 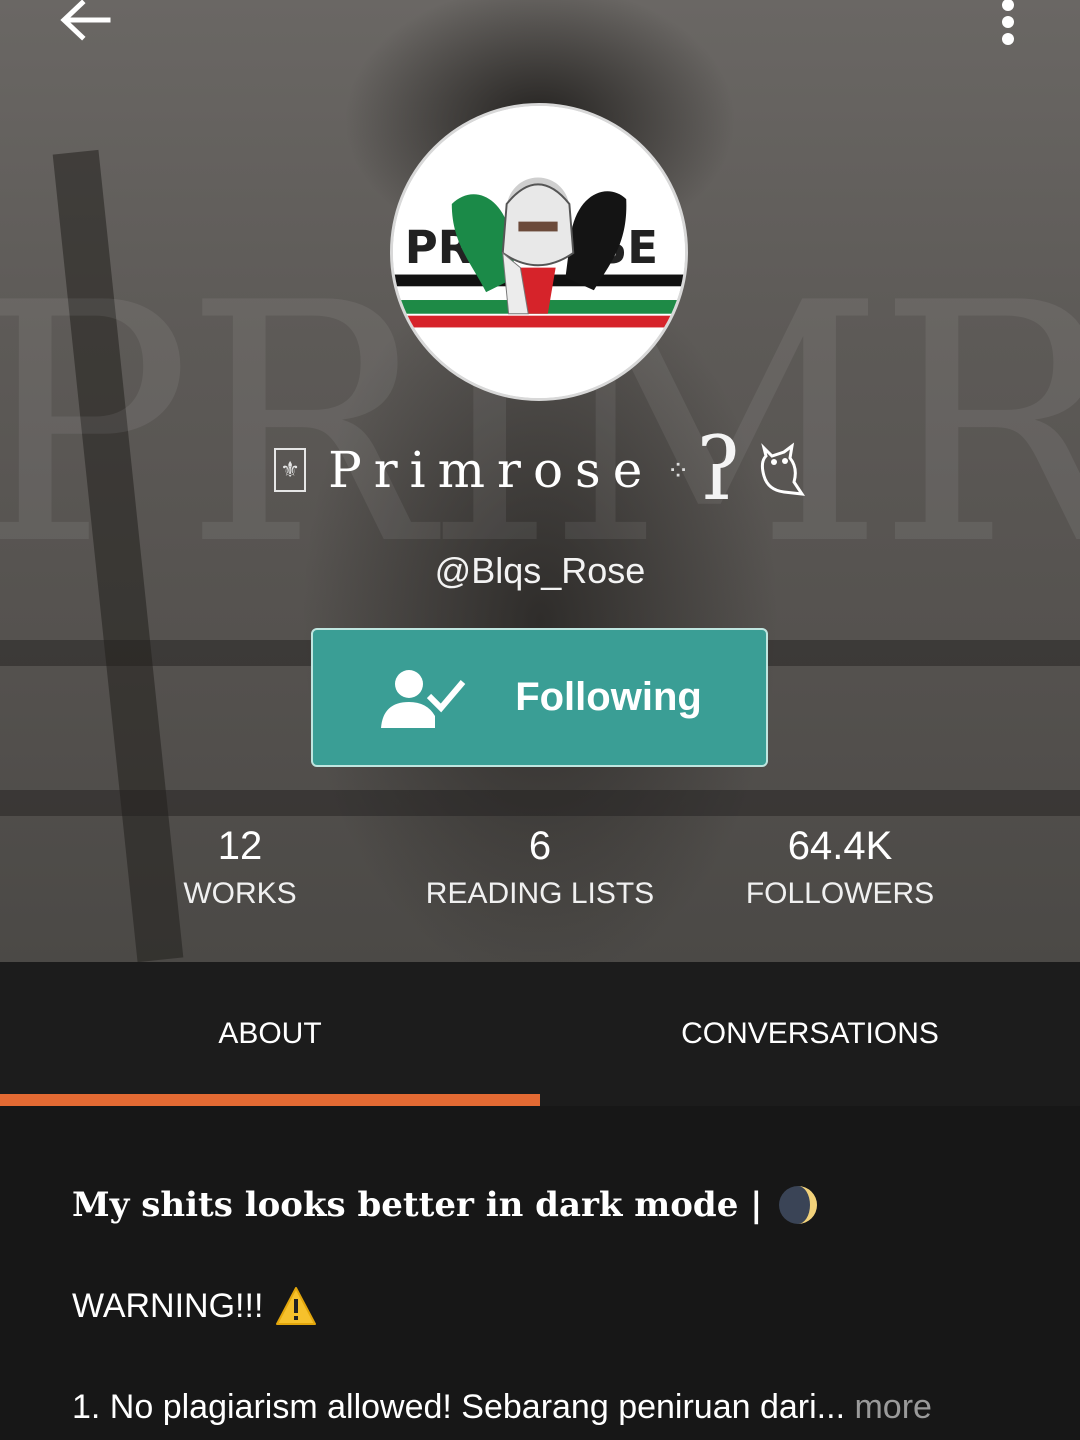 I want to click on more-vertical-icon, so click(x=1008, y=22).